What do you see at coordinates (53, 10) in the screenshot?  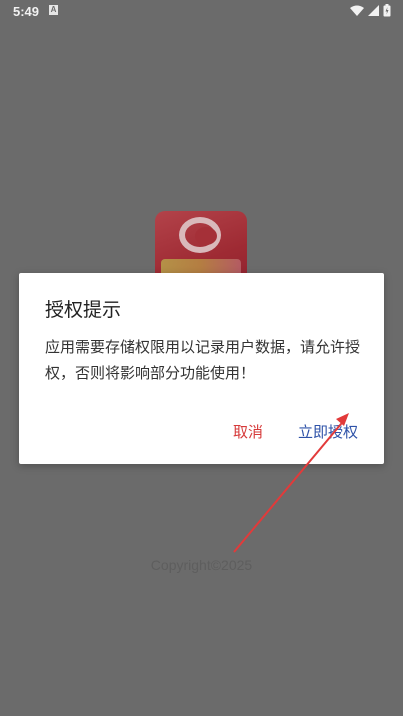 I see `notification-a-icon: A` at bounding box center [53, 10].